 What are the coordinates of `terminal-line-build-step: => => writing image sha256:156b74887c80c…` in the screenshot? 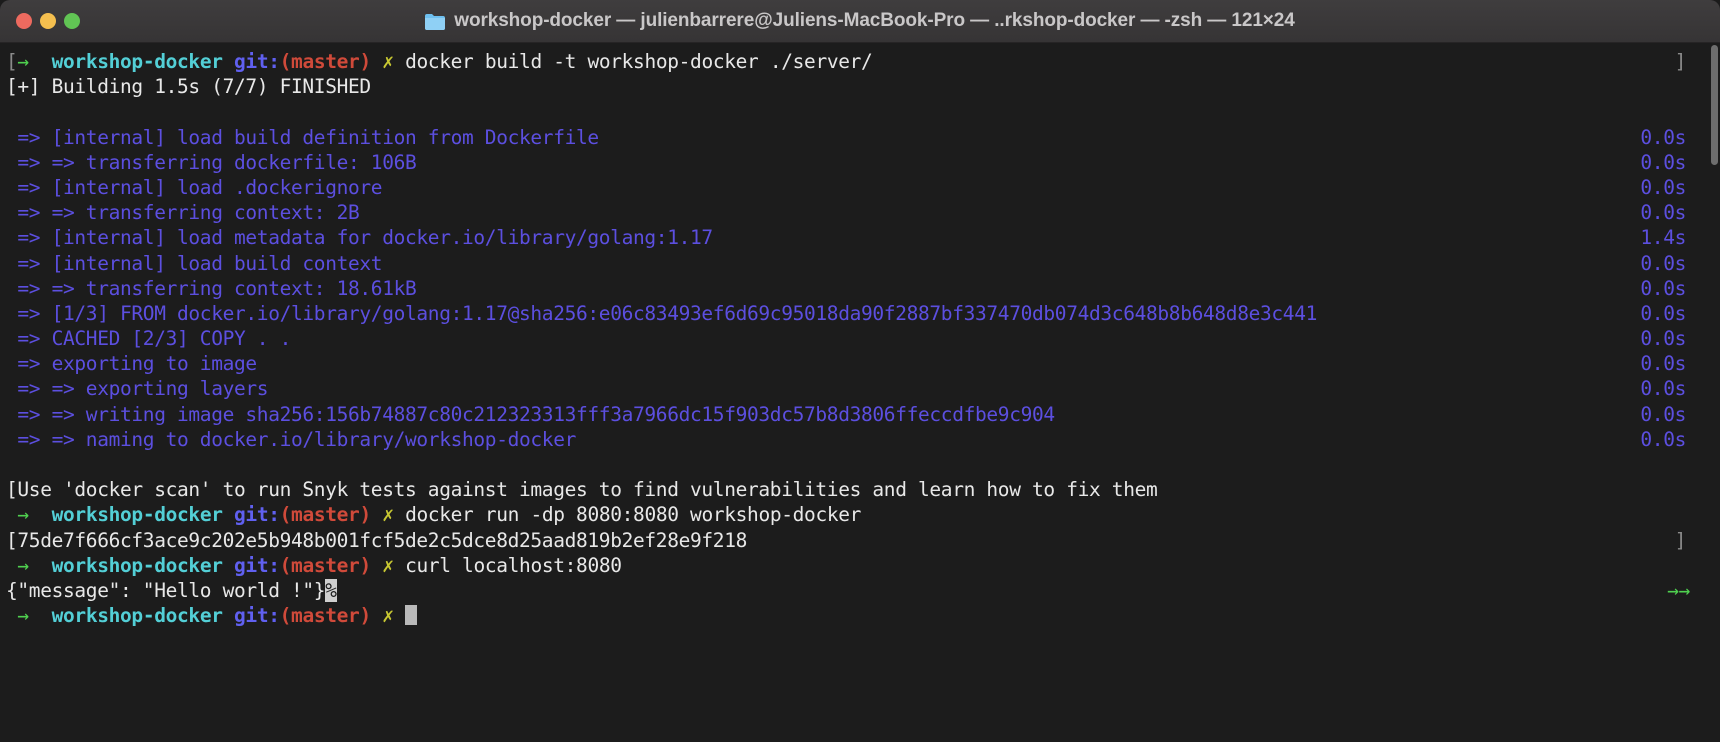 It's located at (855, 414).